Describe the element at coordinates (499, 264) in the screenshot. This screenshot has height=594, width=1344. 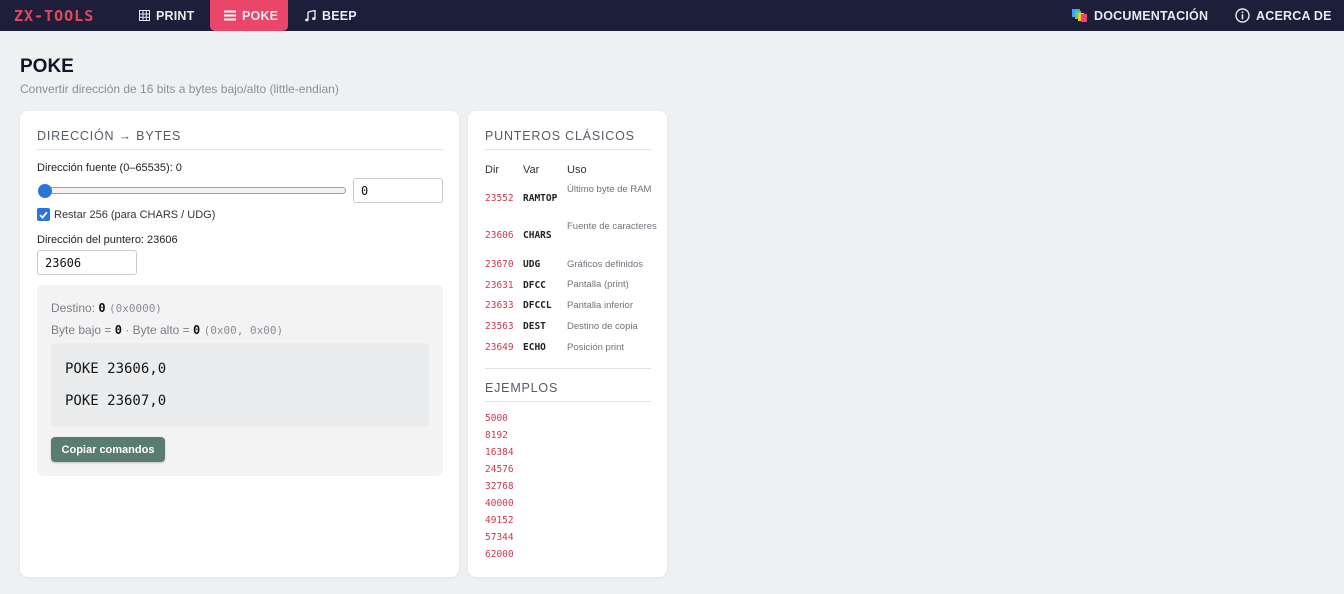
I see `pointer-address: 23670` at that location.